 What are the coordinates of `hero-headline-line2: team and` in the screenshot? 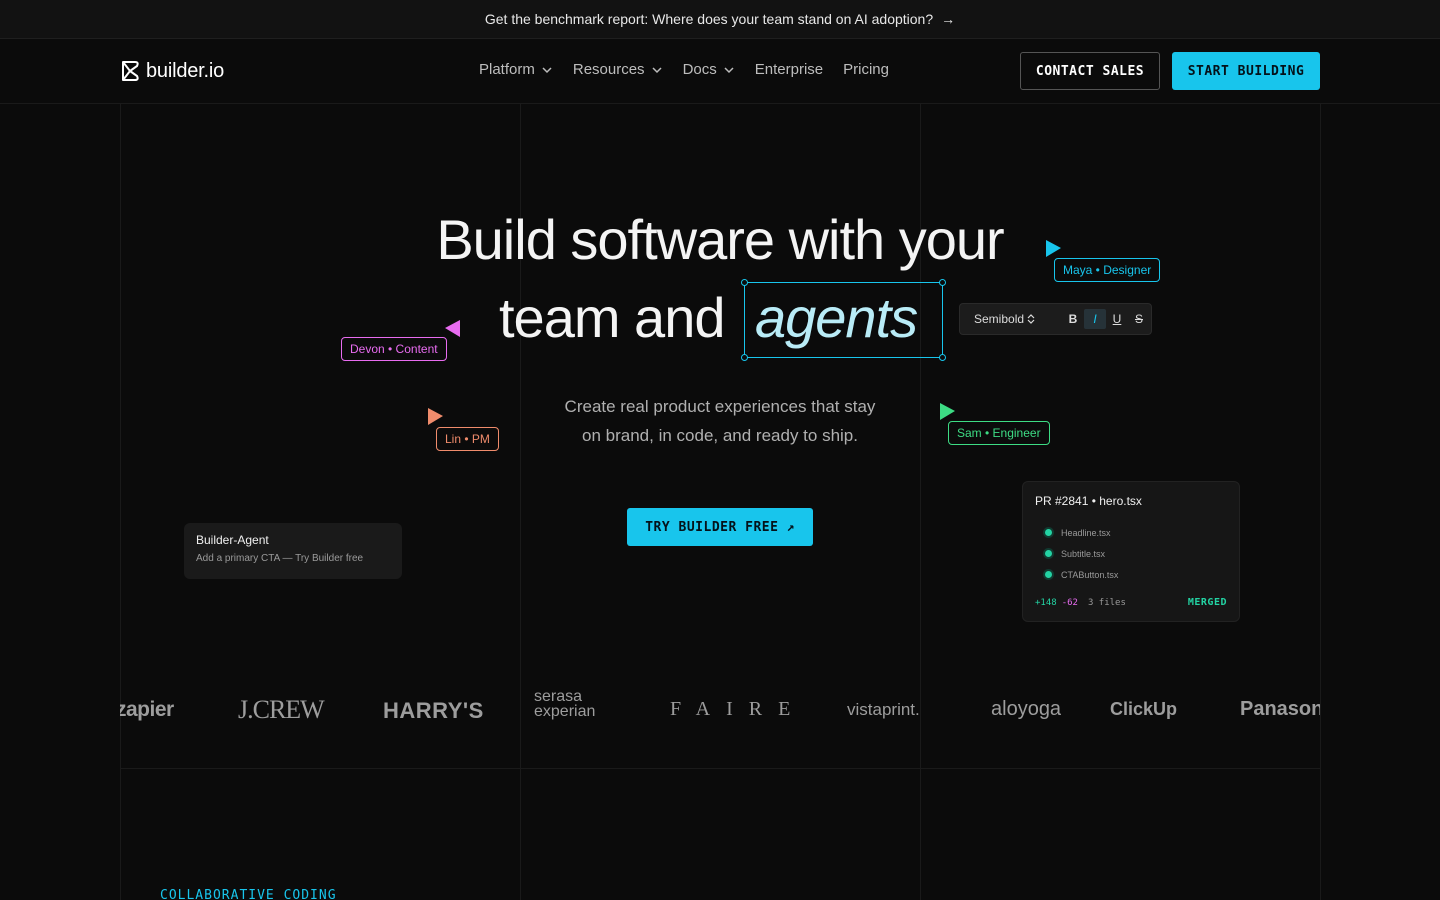 It's located at (612, 317).